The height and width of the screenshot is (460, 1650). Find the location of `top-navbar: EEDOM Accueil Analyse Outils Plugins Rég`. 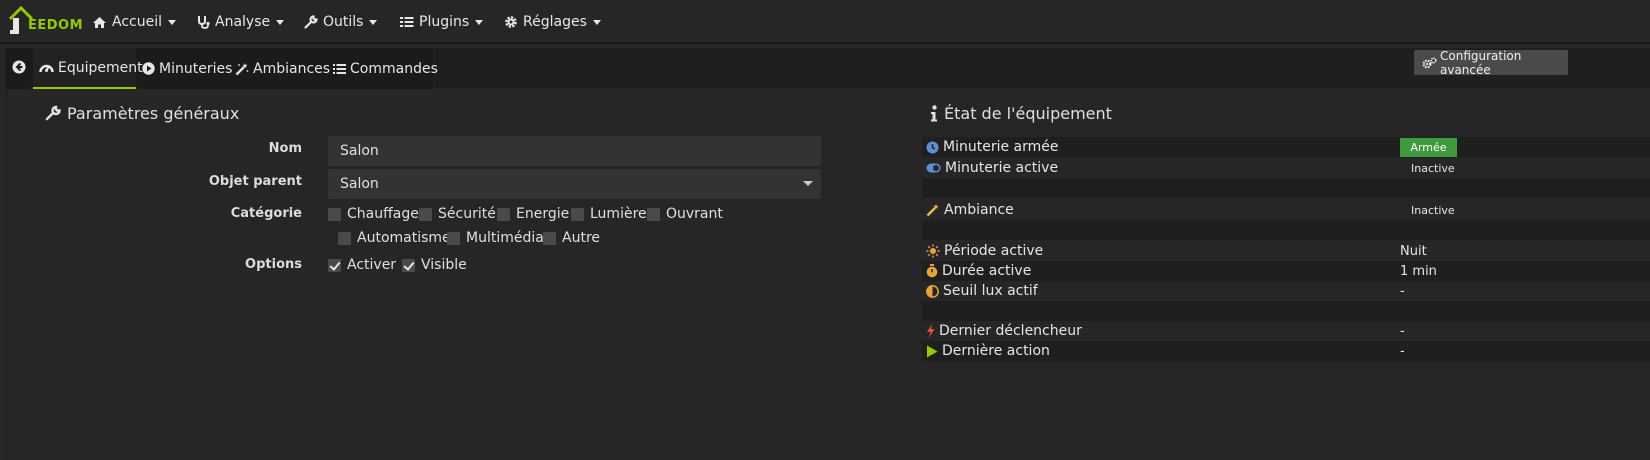

top-navbar: EEDOM Accueil Analyse Outils Plugins Rég is located at coordinates (825, 22).